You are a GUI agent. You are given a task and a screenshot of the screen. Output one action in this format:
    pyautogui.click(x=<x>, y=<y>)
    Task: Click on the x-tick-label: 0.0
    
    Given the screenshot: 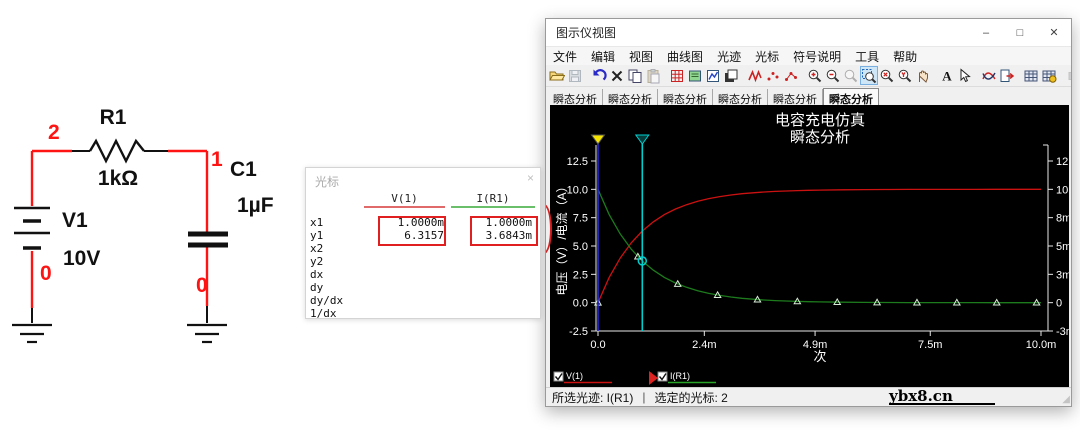 What is the action you would take?
    pyautogui.click(x=597, y=345)
    